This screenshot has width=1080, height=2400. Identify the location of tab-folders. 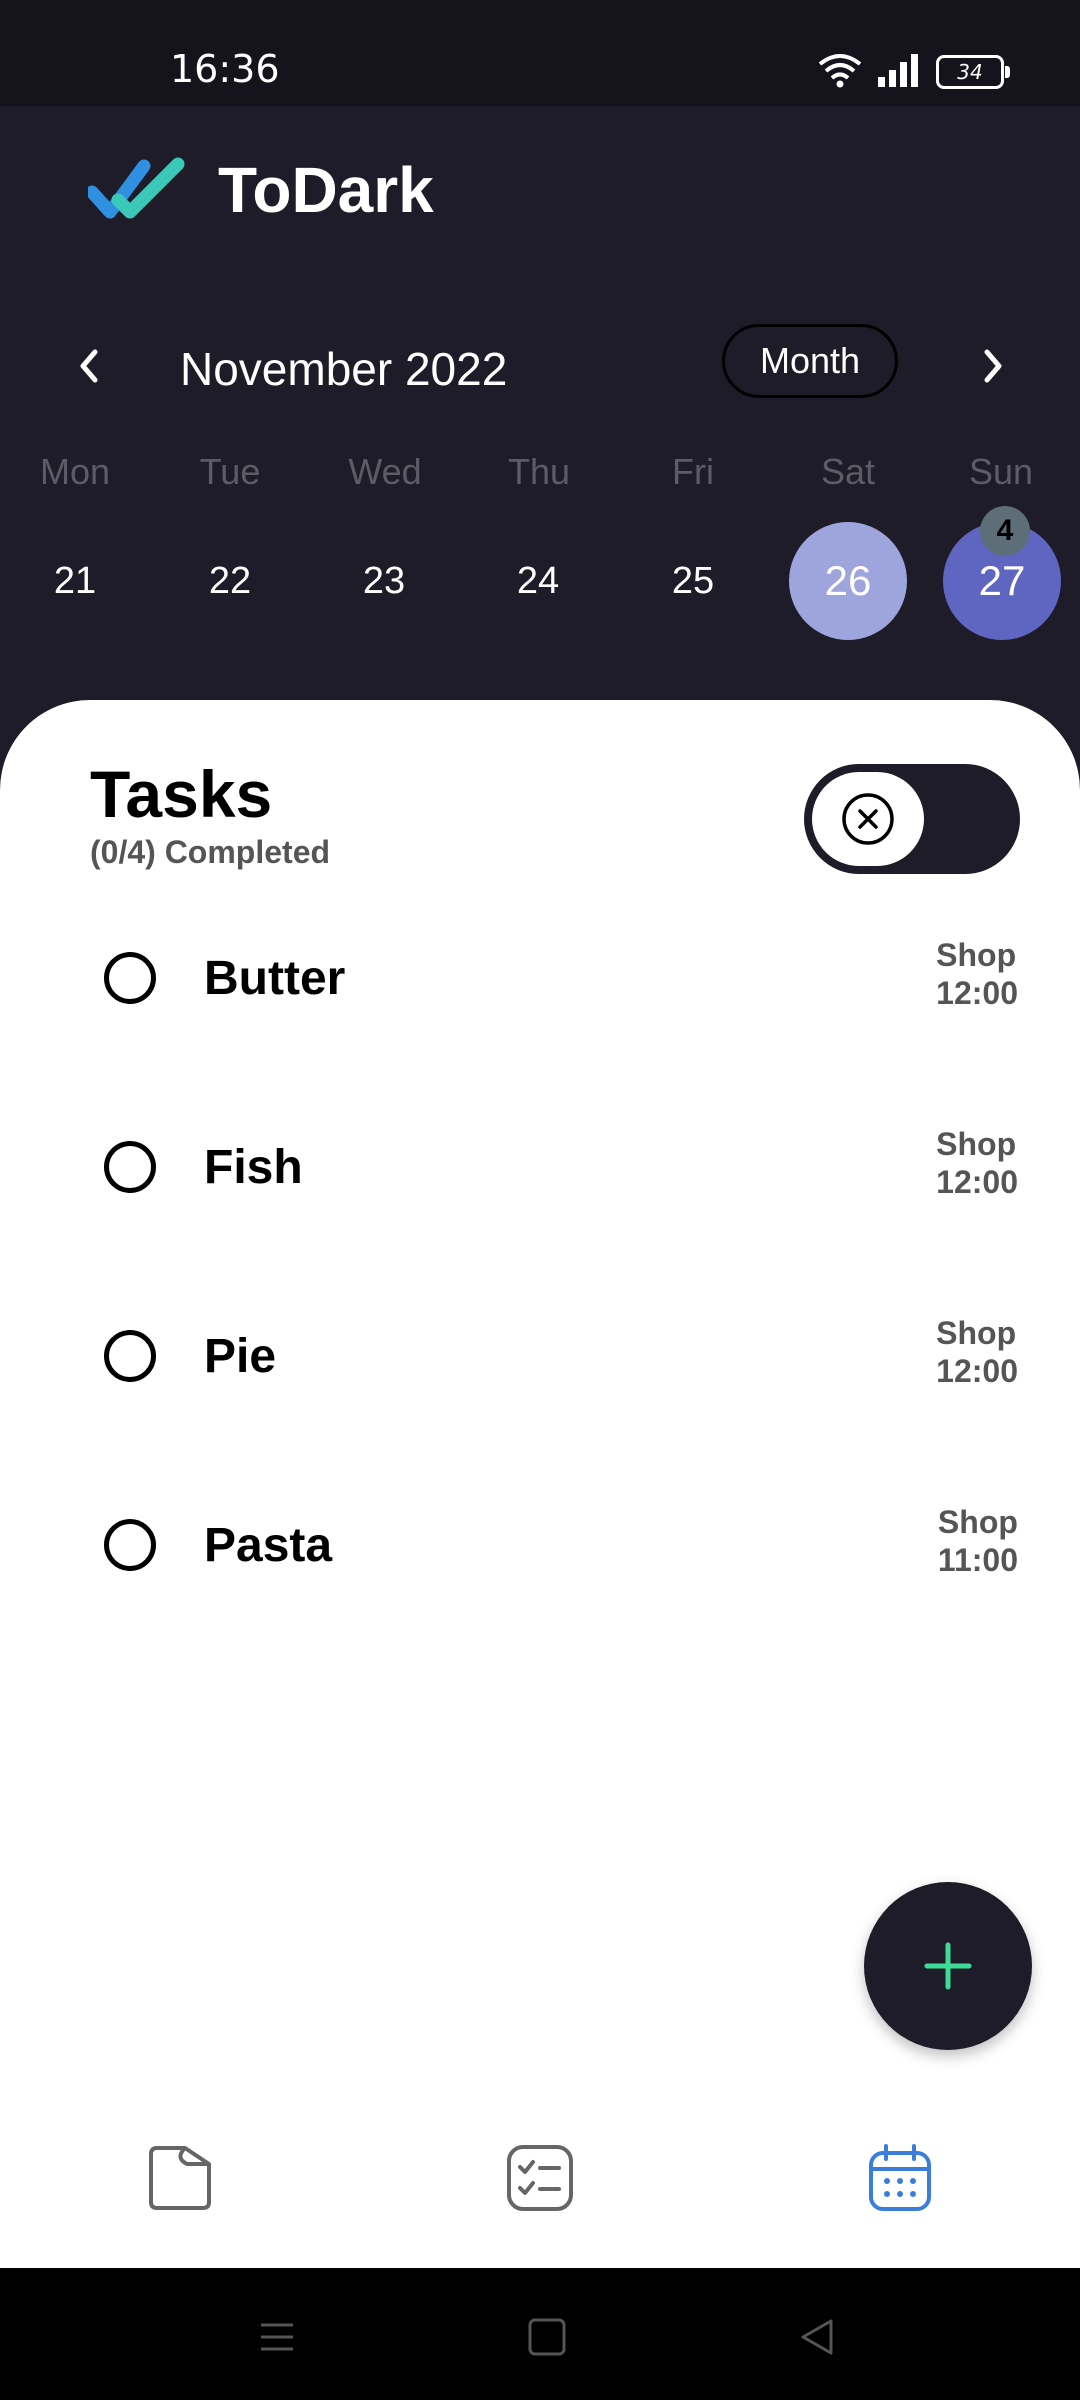
(180, 2178).